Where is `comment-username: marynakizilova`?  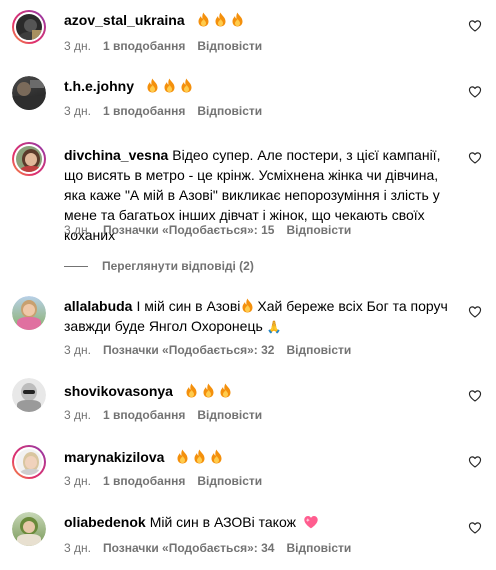 comment-username: marynakizilova is located at coordinates (114, 457).